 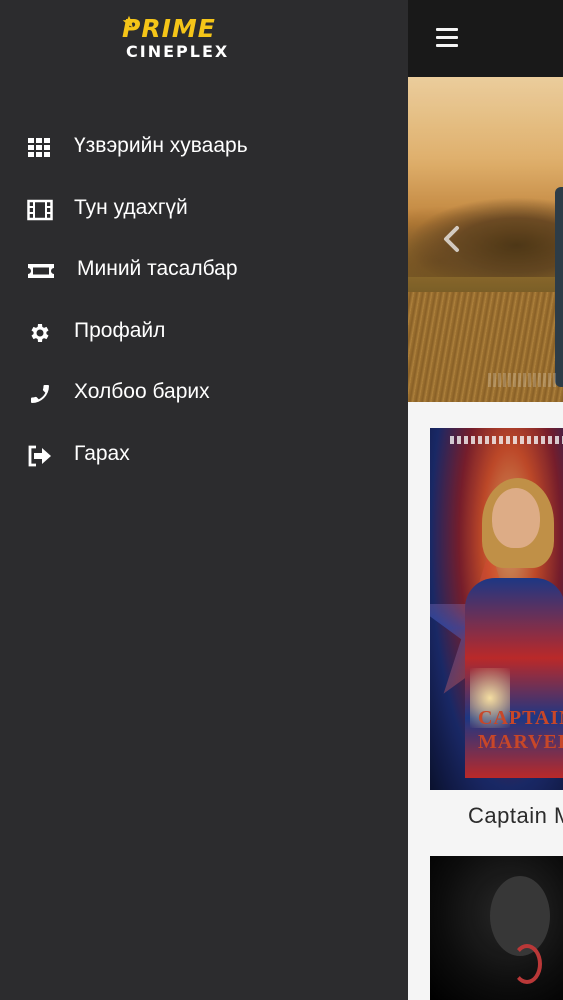 I want to click on film-icon, so click(x=40, y=210).